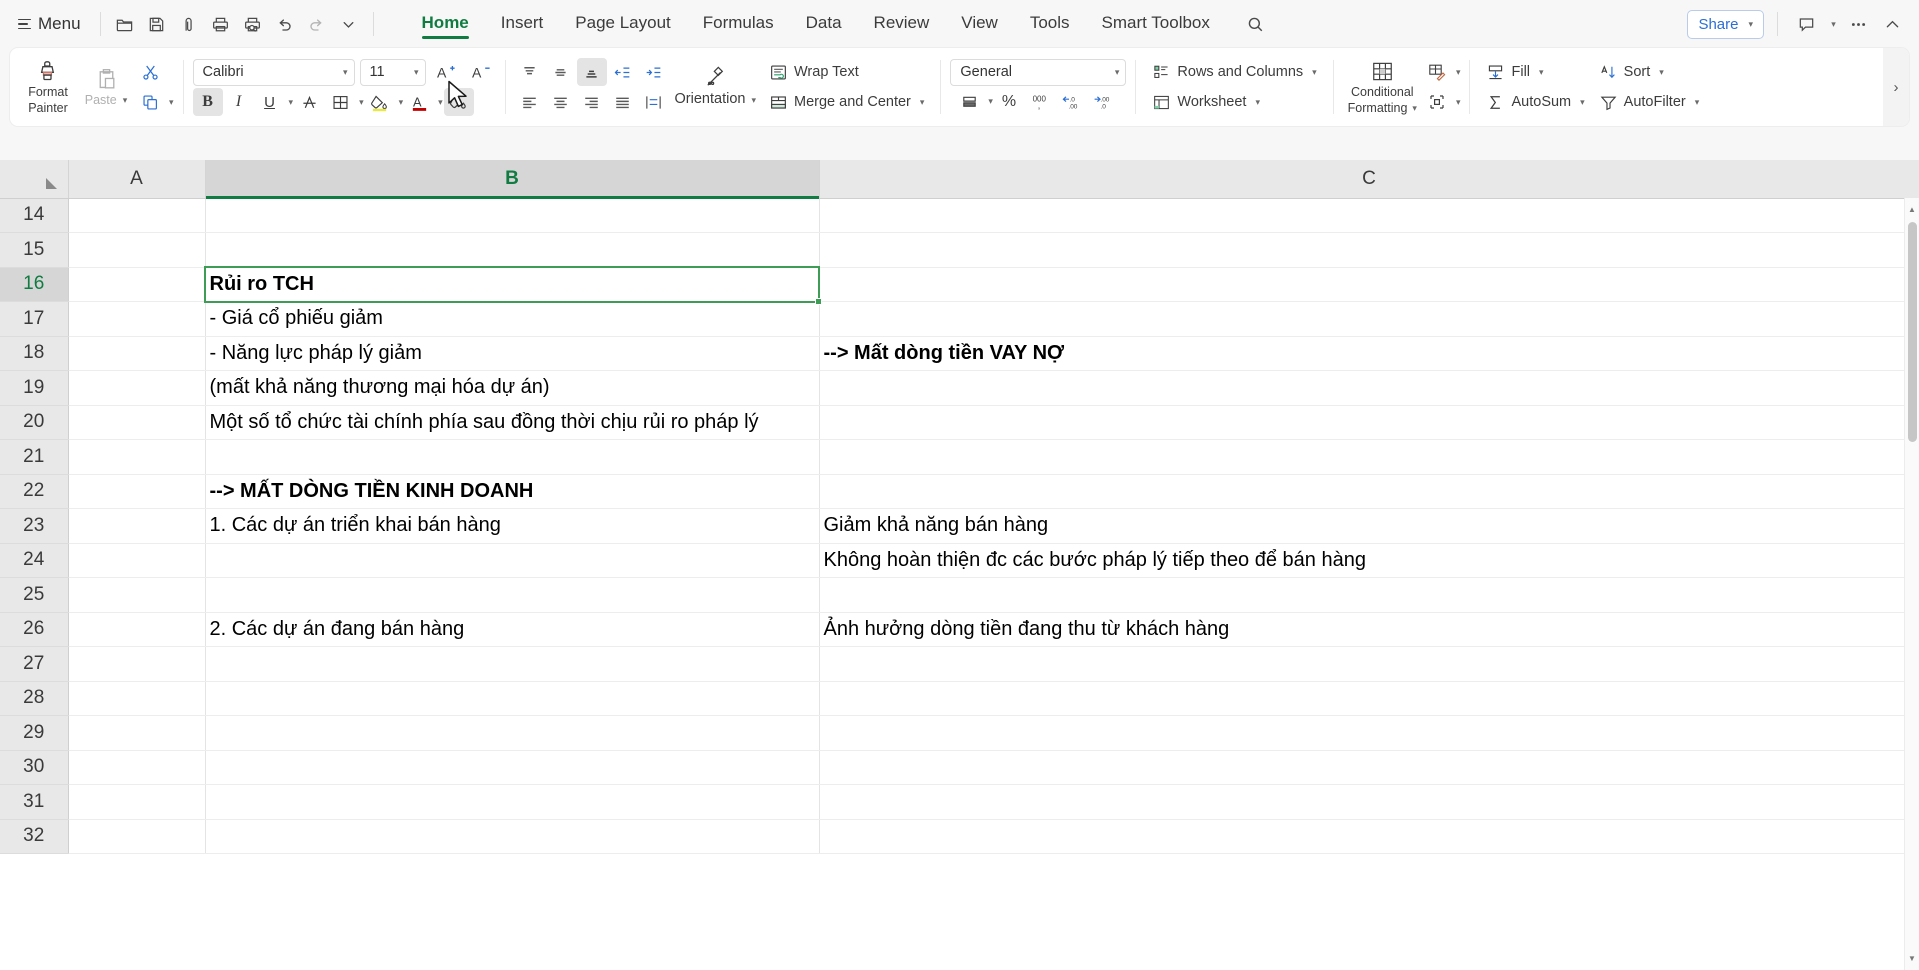  Describe the element at coordinates (561, 72) in the screenshot. I see `align-middle-button` at that location.